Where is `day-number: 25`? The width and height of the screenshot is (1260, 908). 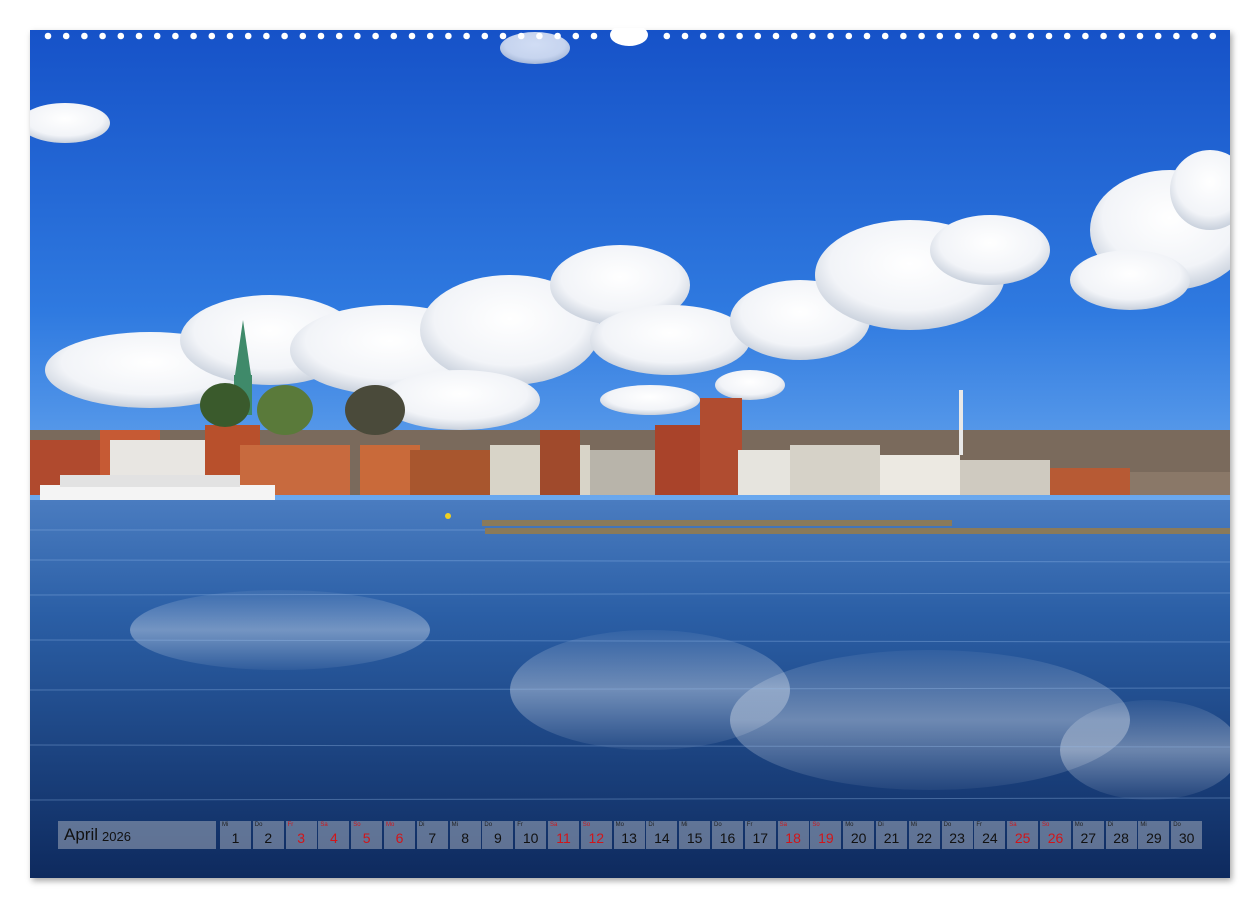 day-number: 25 is located at coordinates (1022, 838).